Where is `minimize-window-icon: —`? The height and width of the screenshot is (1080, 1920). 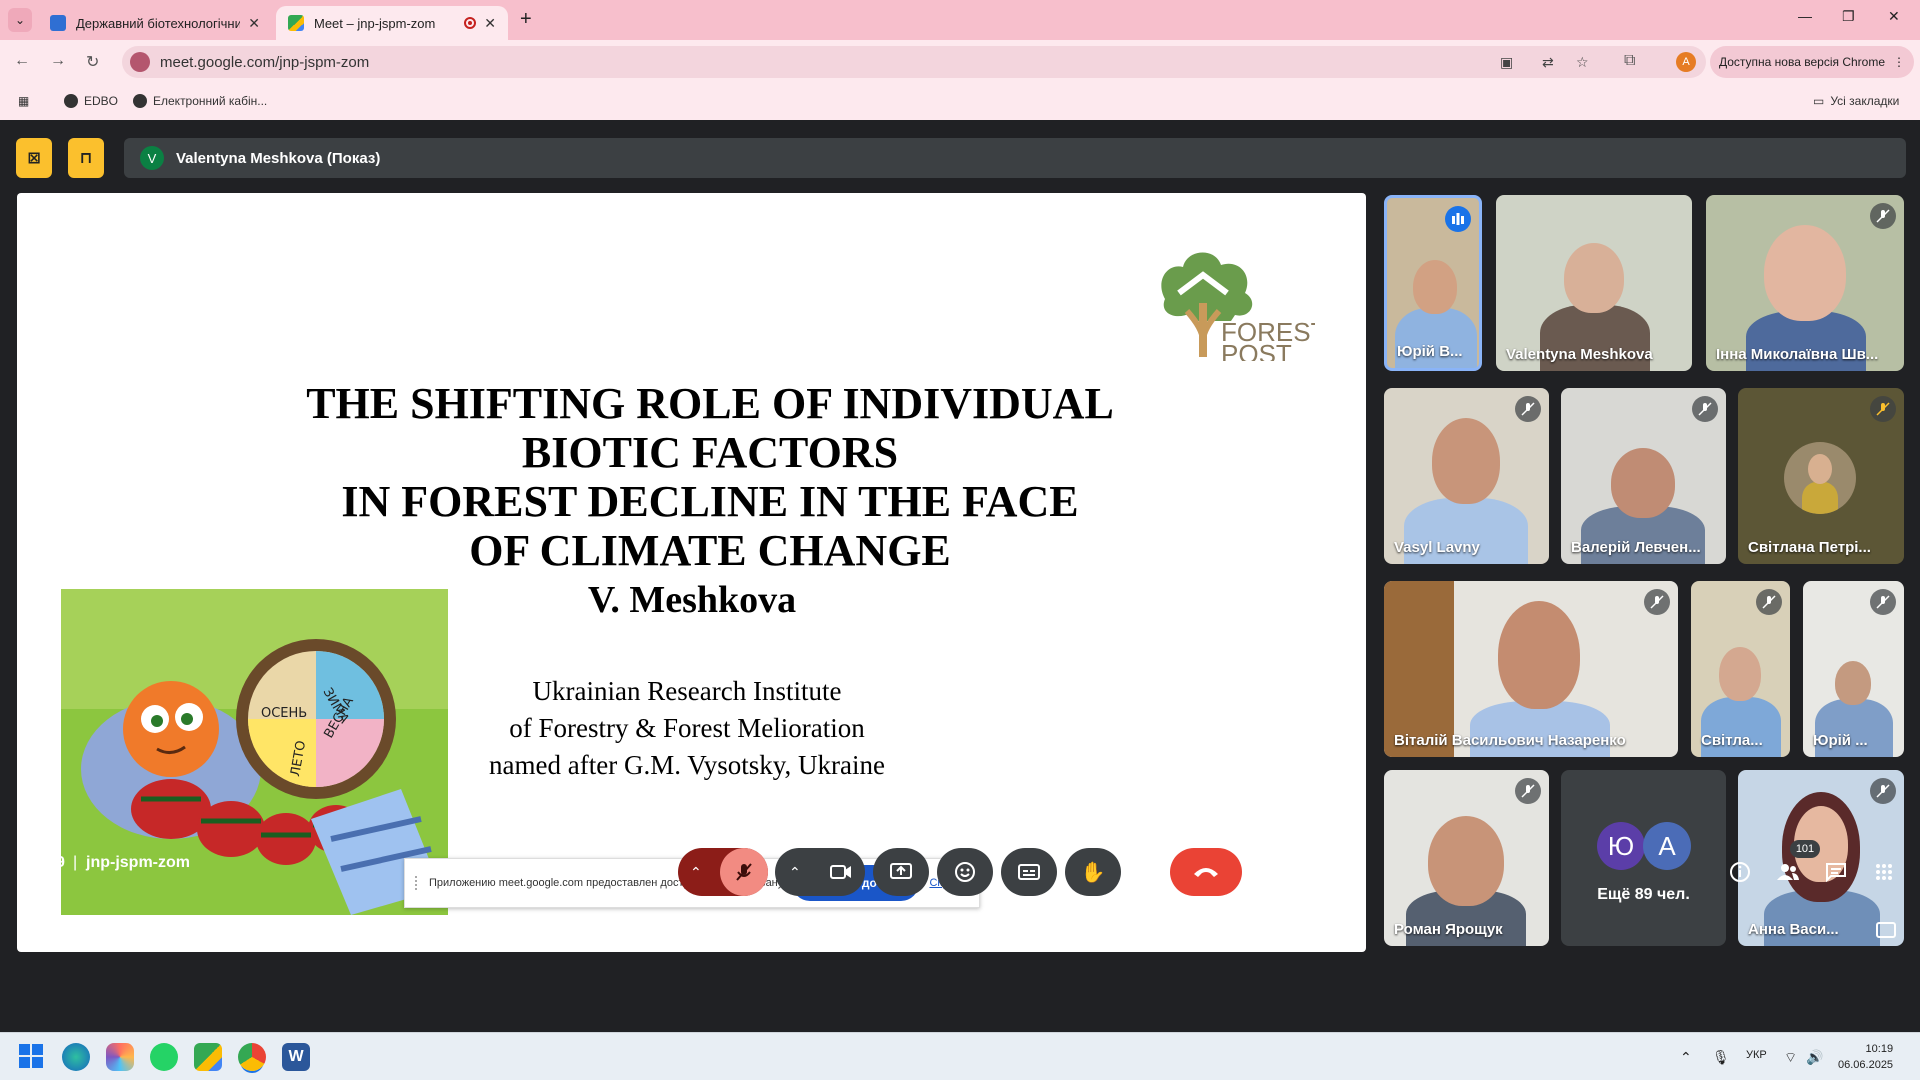
minimize-window-icon: — is located at coordinates (1805, 16).